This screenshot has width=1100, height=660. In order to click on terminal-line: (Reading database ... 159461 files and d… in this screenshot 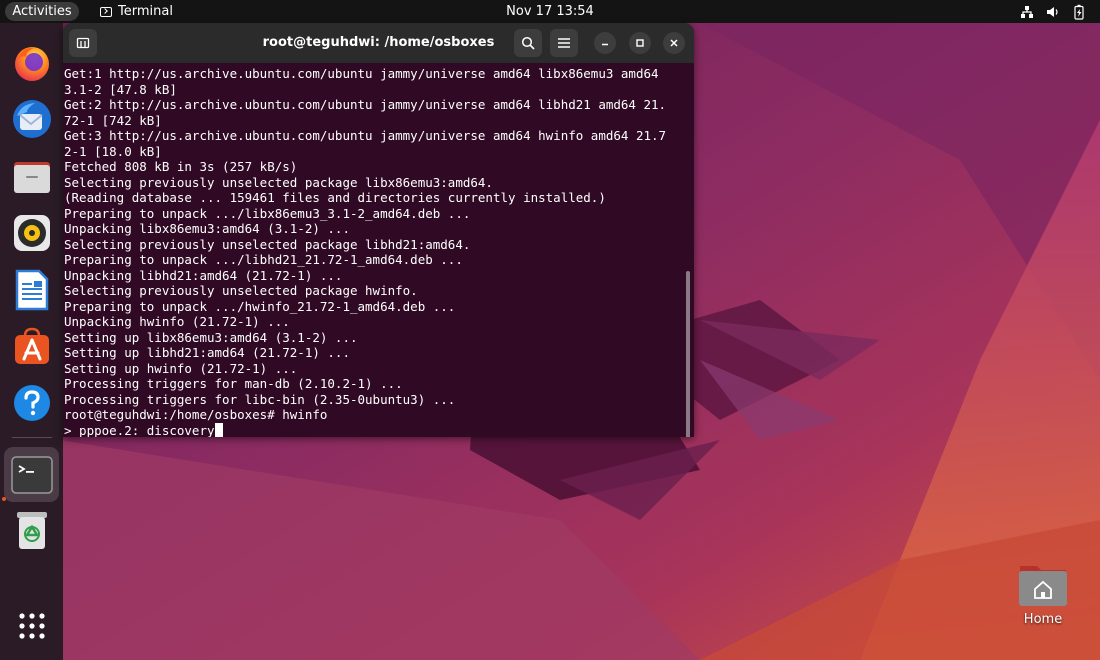, I will do `click(335, 197)`.